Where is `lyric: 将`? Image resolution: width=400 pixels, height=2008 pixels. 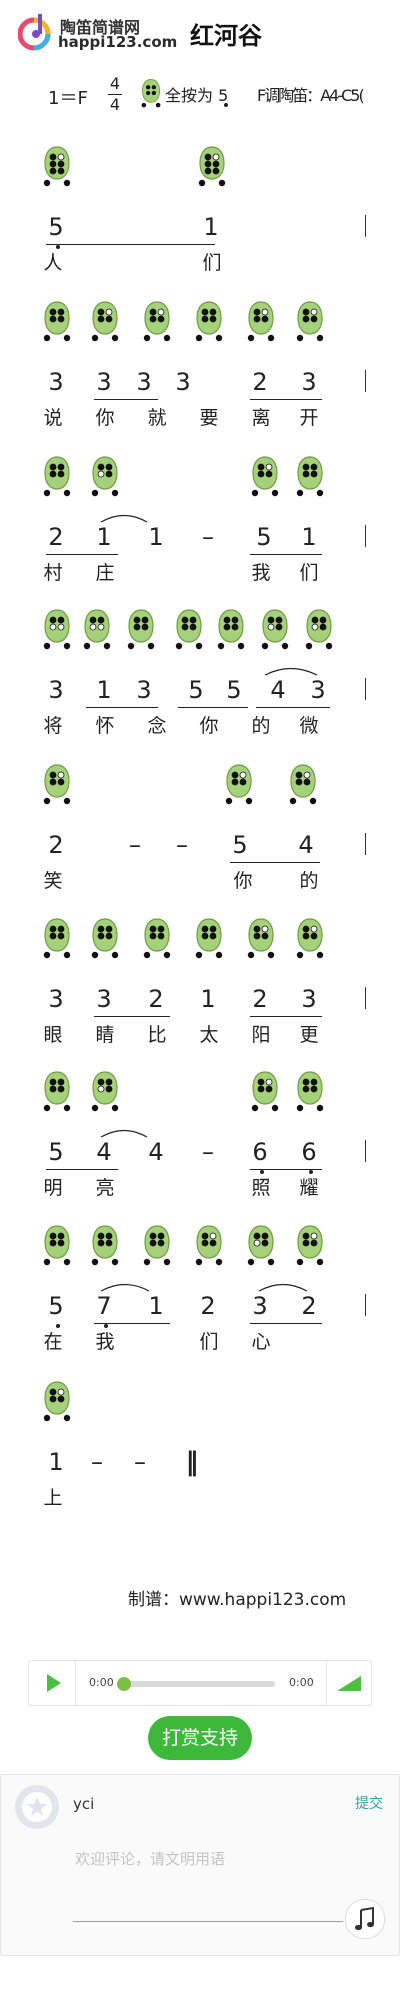 lyric: 将 is located at coordinates (53, 726).